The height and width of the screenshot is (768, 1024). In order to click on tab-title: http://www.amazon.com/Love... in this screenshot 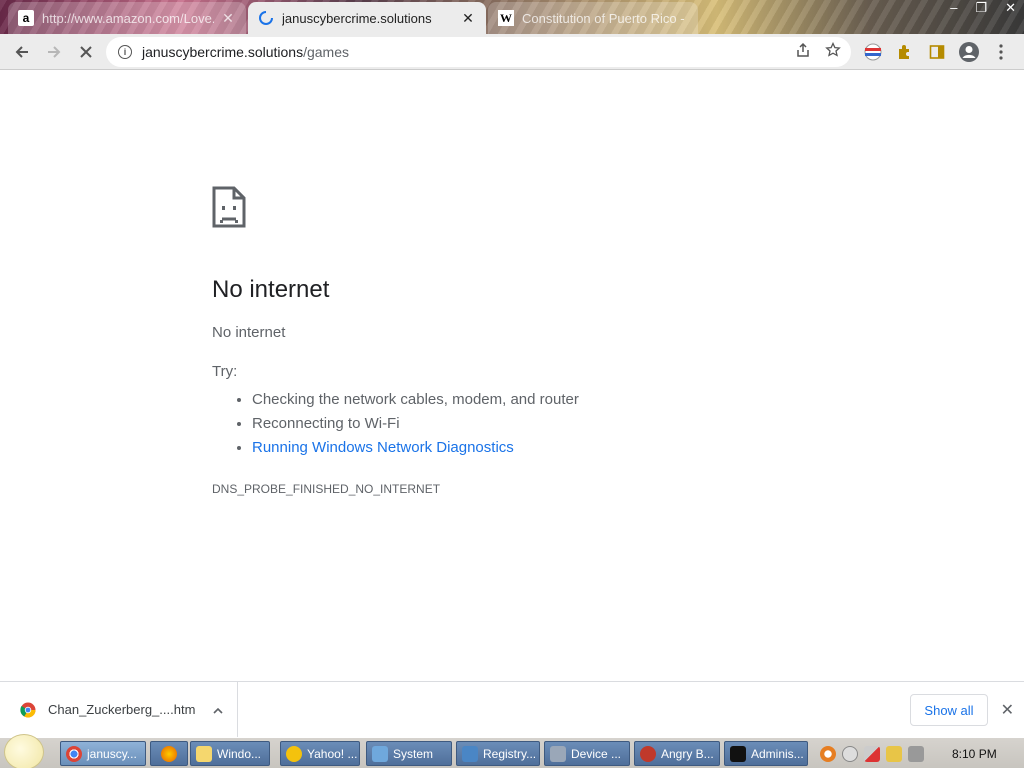, I will do `click(128, 18)`.